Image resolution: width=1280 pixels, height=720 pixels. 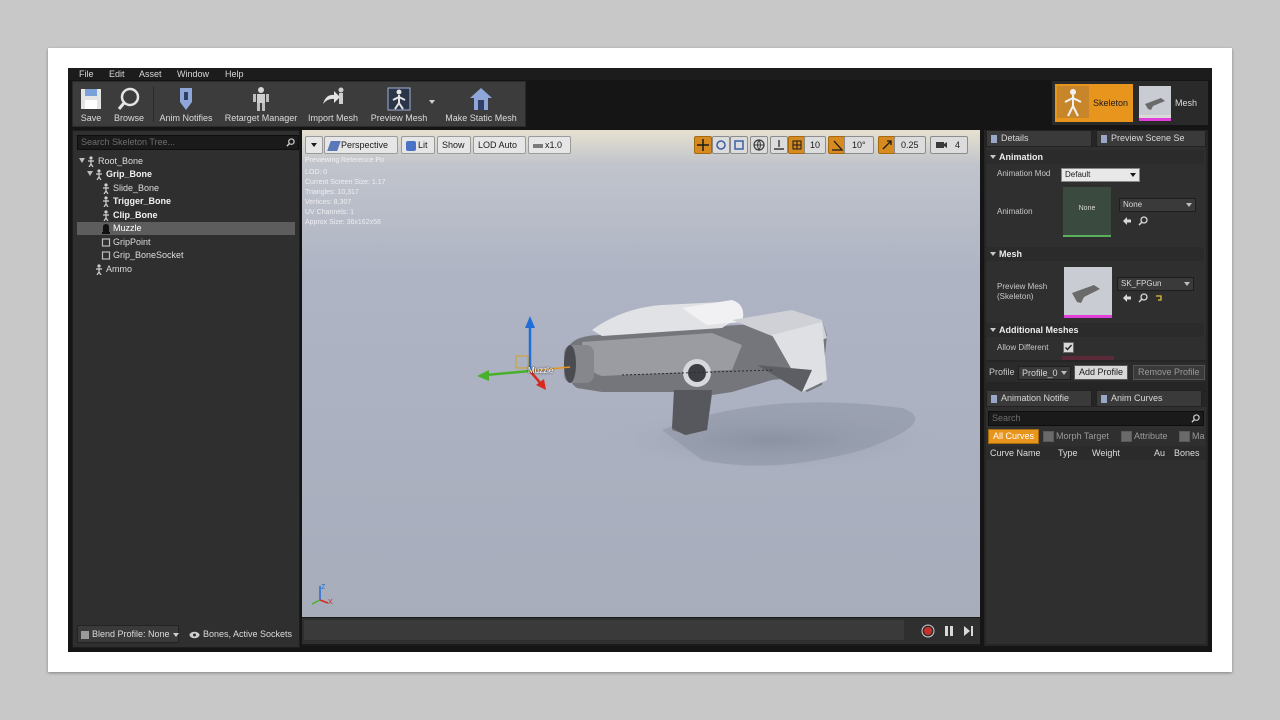 I want to click on axis-z-label: Z, so click(x=323, y=587).